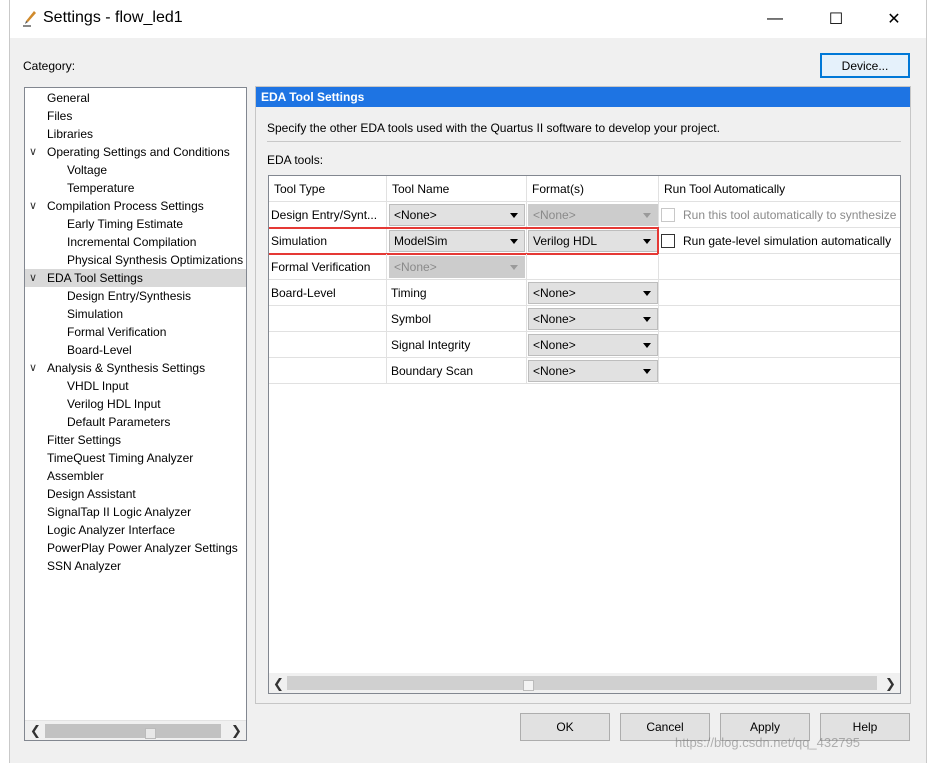  Describe the element at coordinates (68, 98) in the screenshot. I see `tree-item-label: General` at that location.